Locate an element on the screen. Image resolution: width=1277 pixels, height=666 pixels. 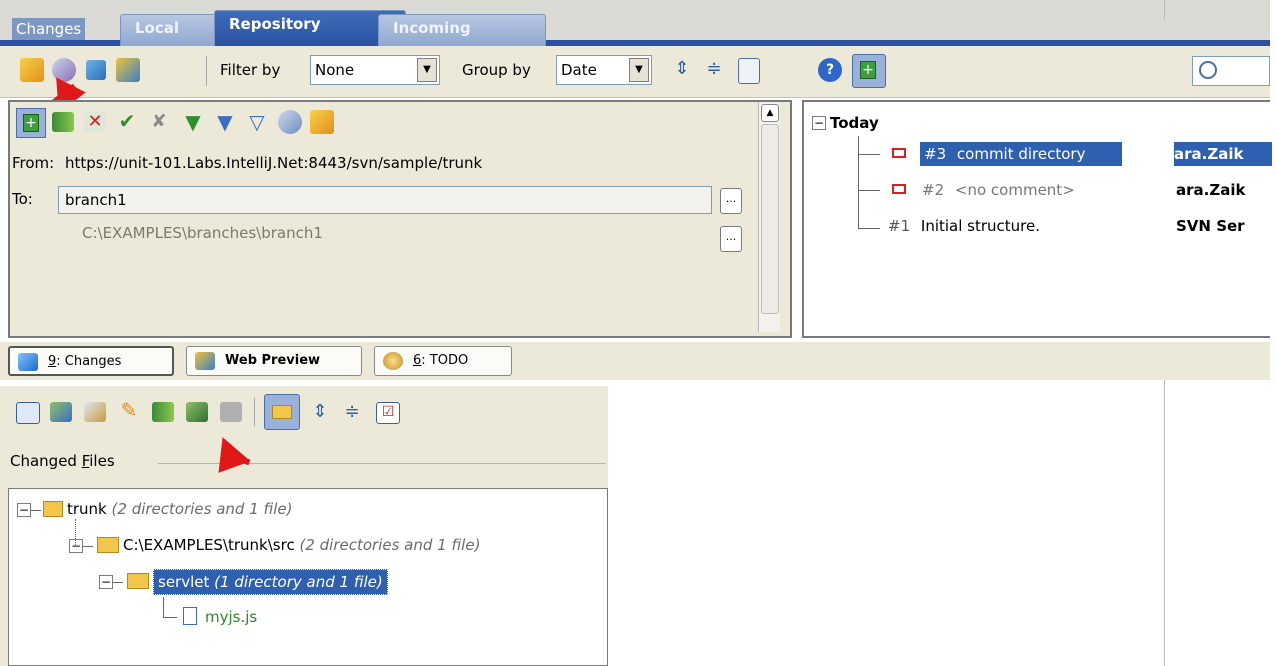
history-row-1: #1 Initial structure. is located at coordinates (964, 226).